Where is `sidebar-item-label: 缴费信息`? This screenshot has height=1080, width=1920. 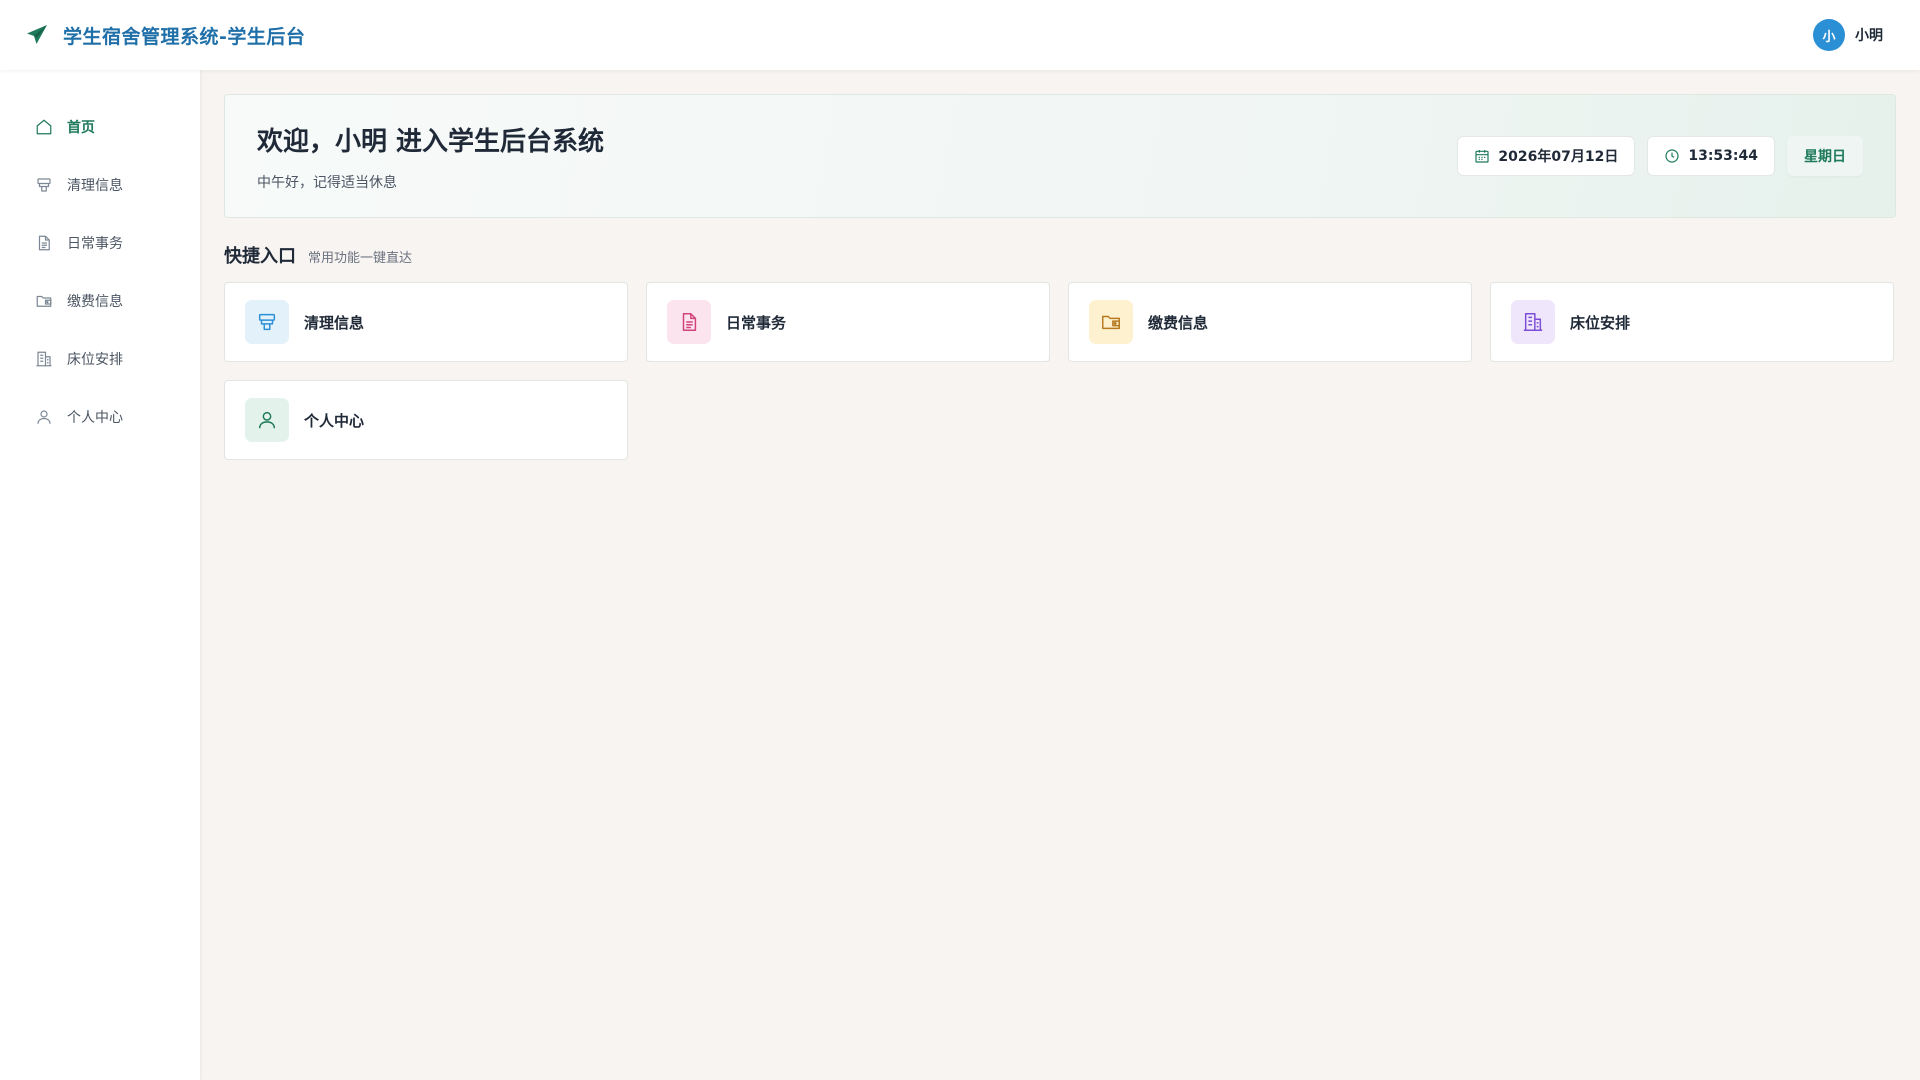
sidebar-item-label: 缴费信息 is located at coordinates (95, 302).